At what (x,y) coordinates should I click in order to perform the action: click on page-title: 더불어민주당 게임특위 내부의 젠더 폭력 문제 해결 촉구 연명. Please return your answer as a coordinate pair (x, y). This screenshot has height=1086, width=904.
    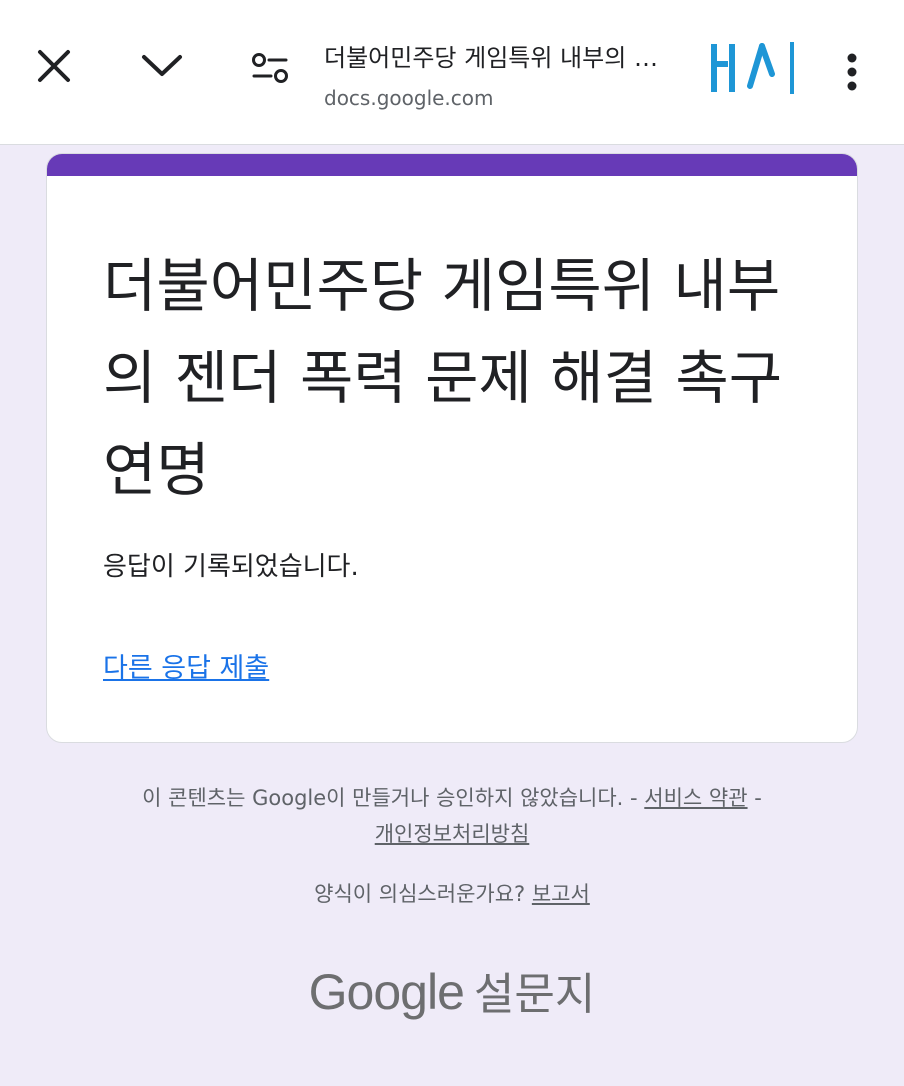
    Looking at the image, I should click on (499, 58).